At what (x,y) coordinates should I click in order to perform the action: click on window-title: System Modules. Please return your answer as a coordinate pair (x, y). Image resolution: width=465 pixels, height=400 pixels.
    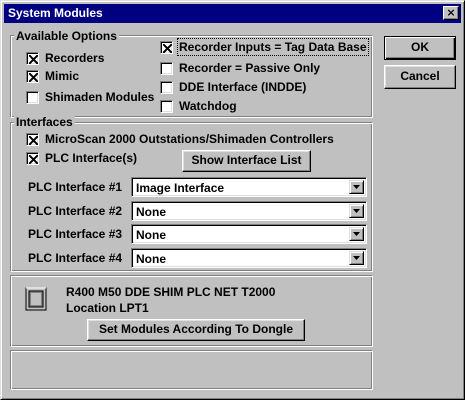
    Looking at the image, I should click on (55, 13).